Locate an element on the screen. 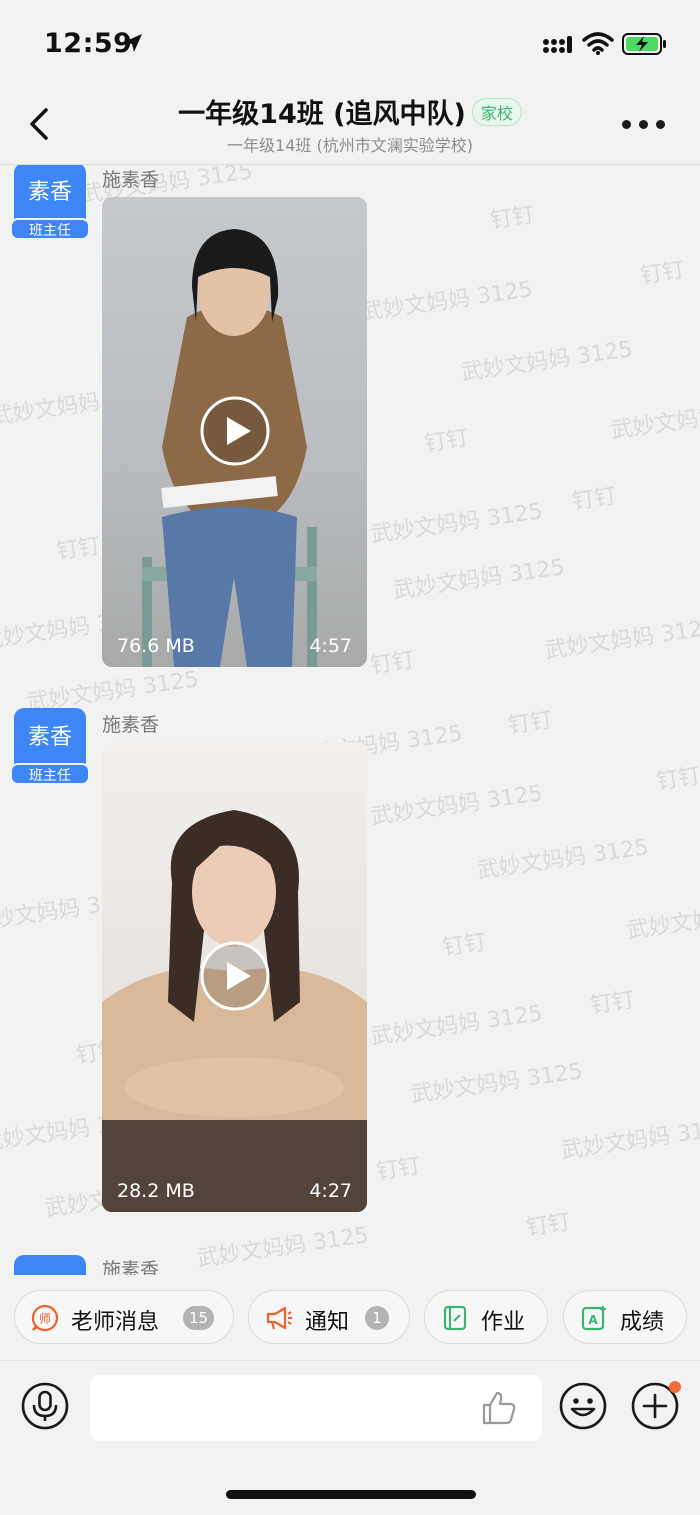 Image resolution: width=700 pixels, height=1515 pixels. svg-text: 师 is located at coordinates (45, 1319).